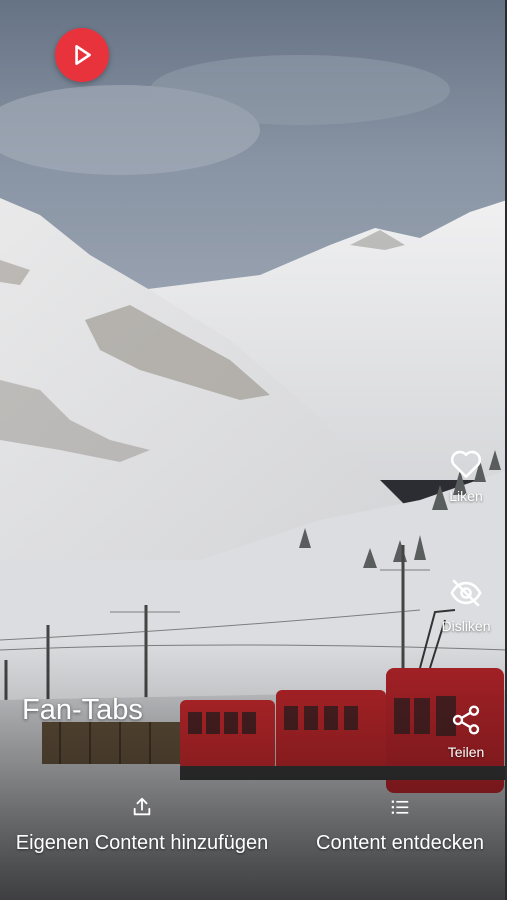 This screenshot has height=900, width=507. I want to click on add-content-label: Eigenen Content hinzufügen, so click(142, 843).